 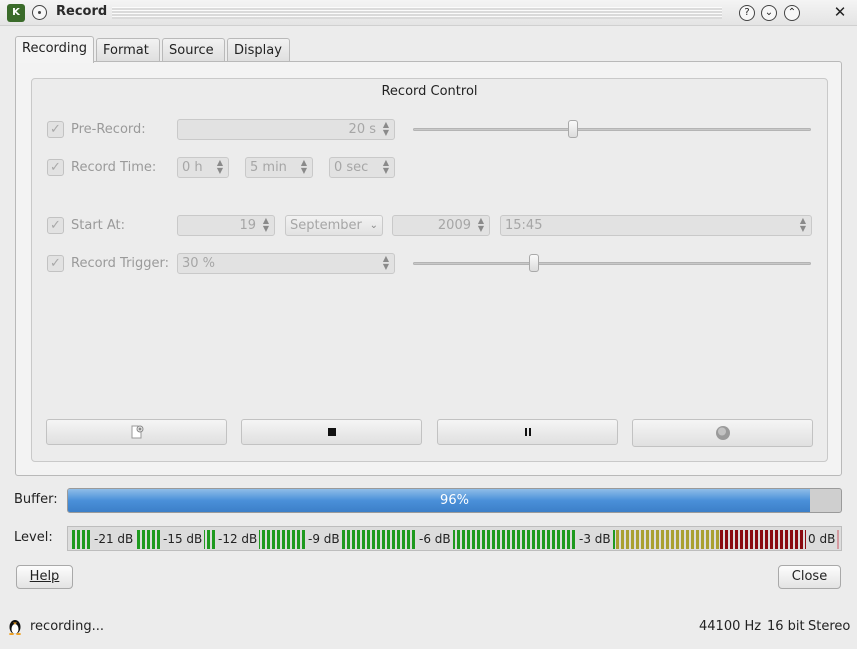 What do you see at coordinates (326, 225) in the screenshot?
I see `start-month-value: September` at bounding box center [326, 225].